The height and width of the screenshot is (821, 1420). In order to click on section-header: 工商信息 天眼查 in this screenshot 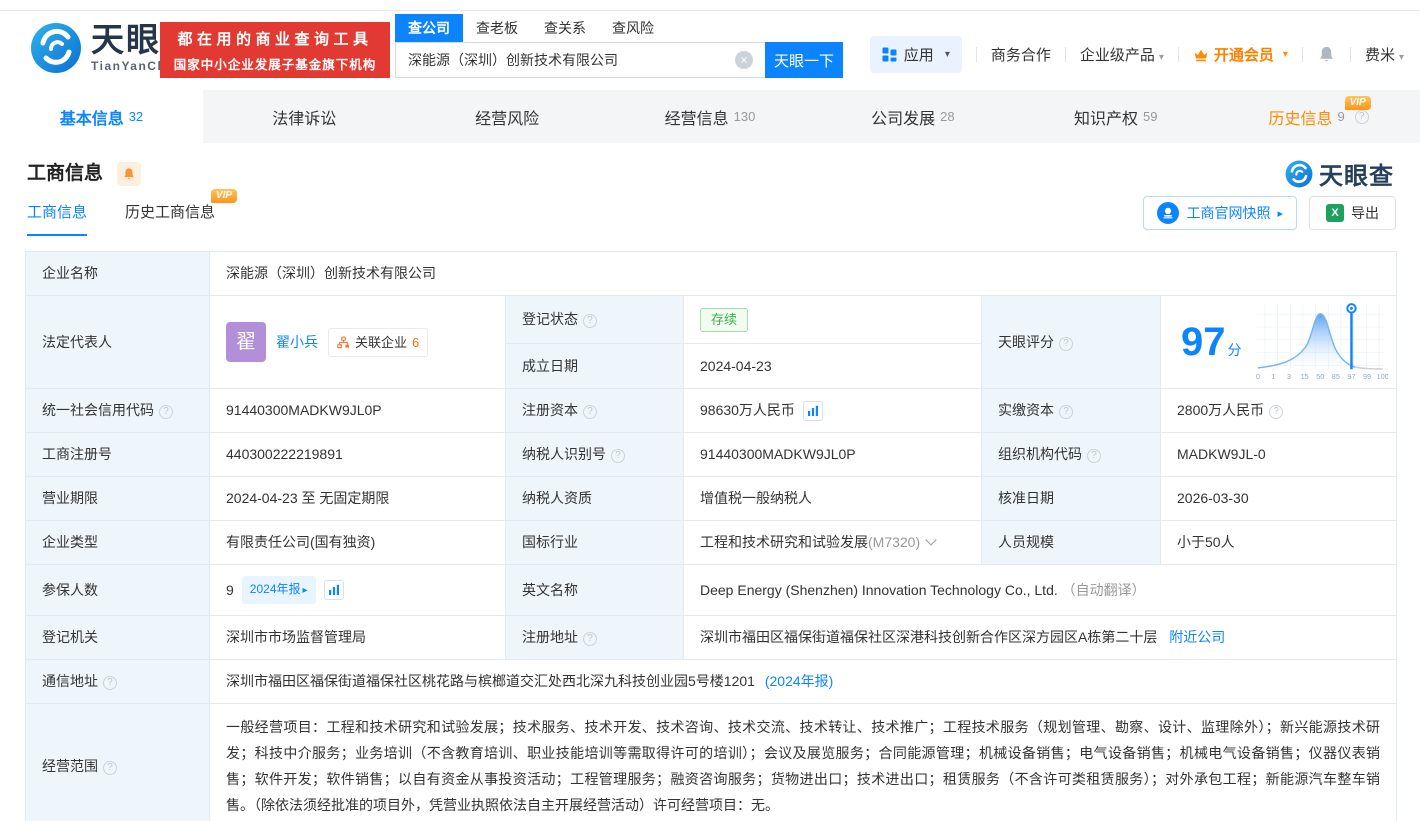, I will do `click(710, 166)`.